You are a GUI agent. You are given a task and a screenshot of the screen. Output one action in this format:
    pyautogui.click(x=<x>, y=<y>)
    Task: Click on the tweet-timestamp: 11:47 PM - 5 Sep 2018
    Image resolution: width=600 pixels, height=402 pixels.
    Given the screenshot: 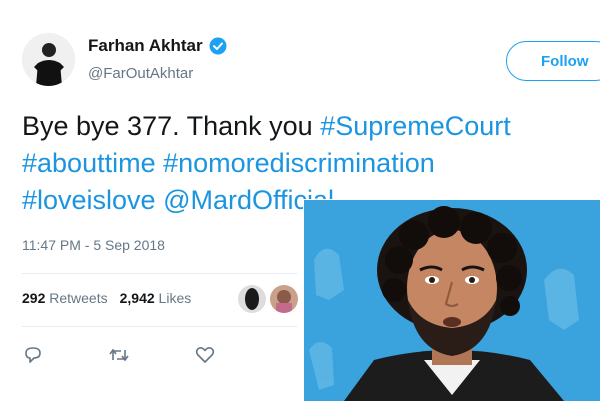 What is the action you would take?
    pyautogui.click(x=93, y=245)
    